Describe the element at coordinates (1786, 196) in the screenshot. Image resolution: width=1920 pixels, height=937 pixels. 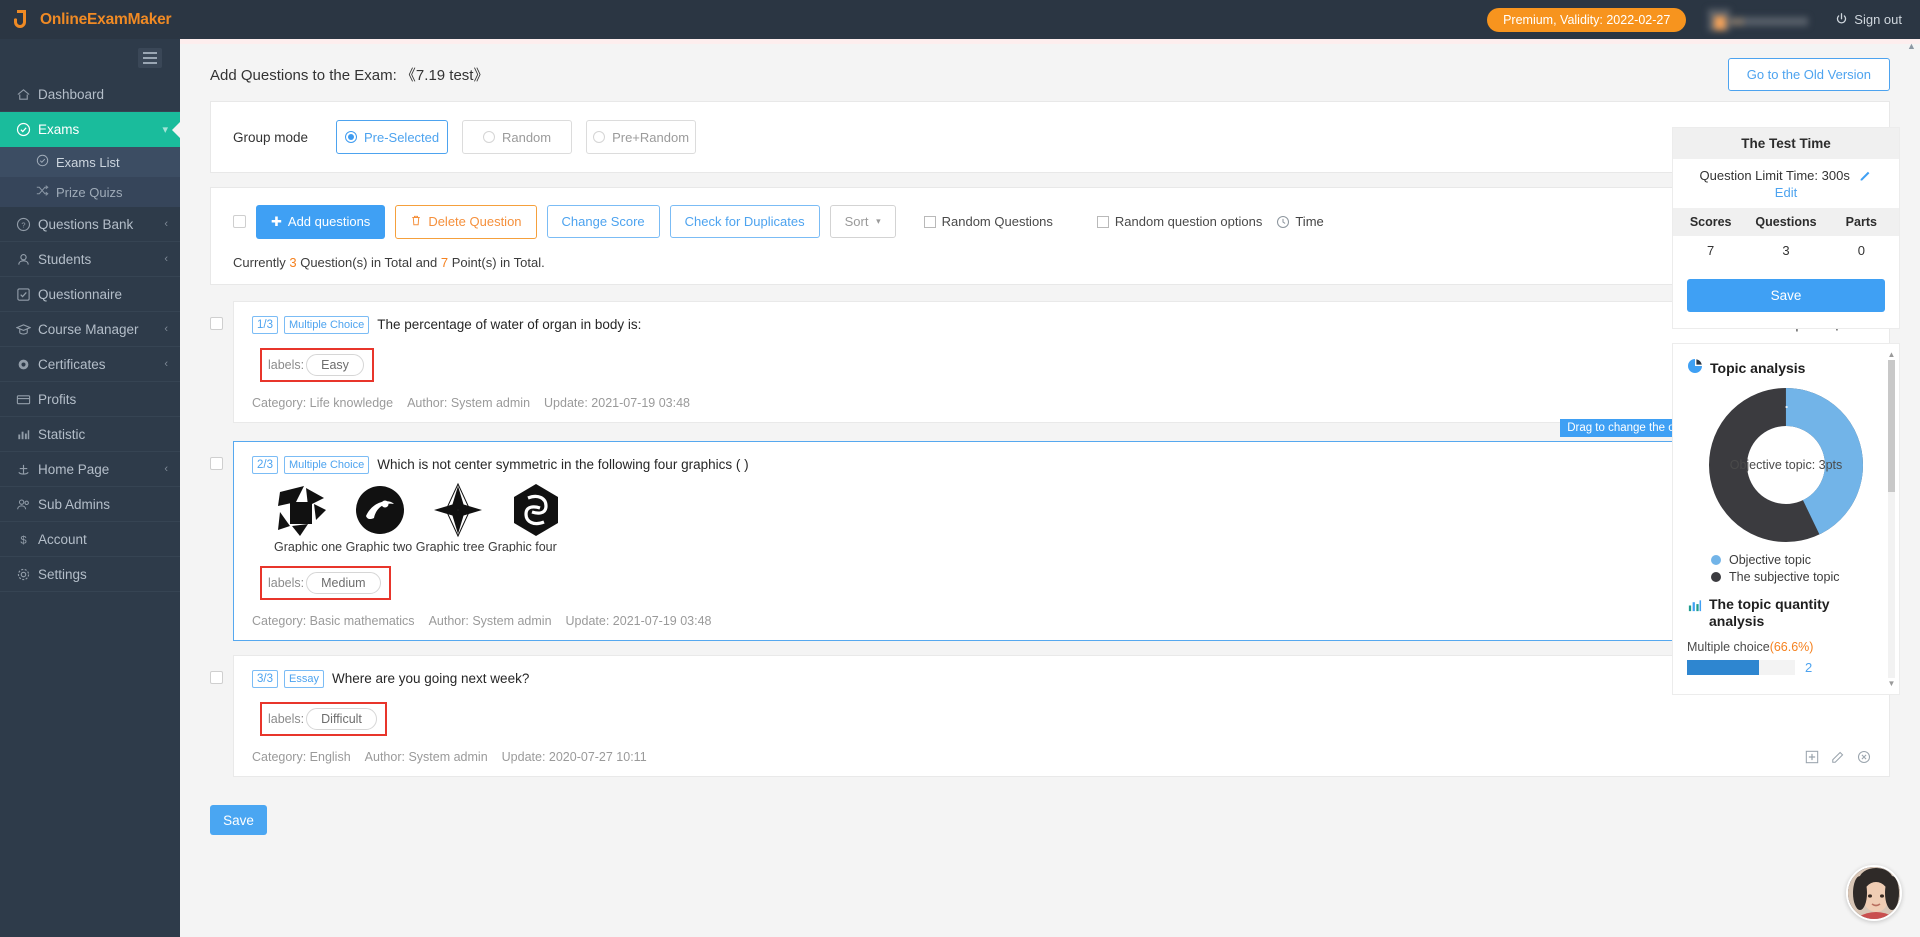
I see `edit-limit-link: Edit` at that location.